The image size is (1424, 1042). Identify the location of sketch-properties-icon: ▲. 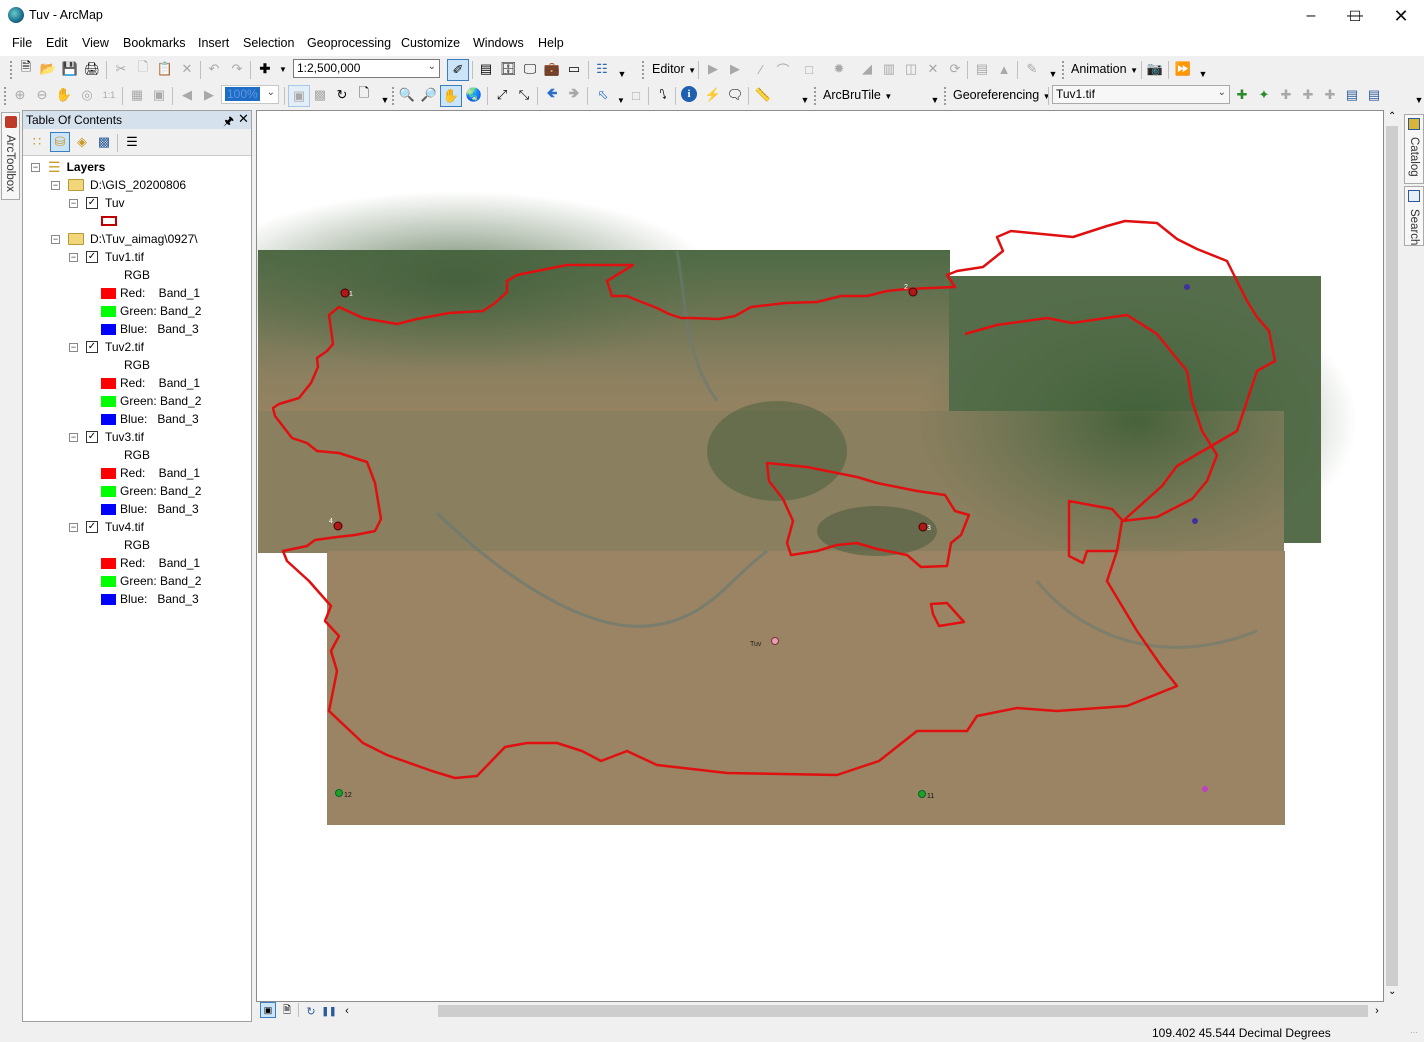
(1004, 69).